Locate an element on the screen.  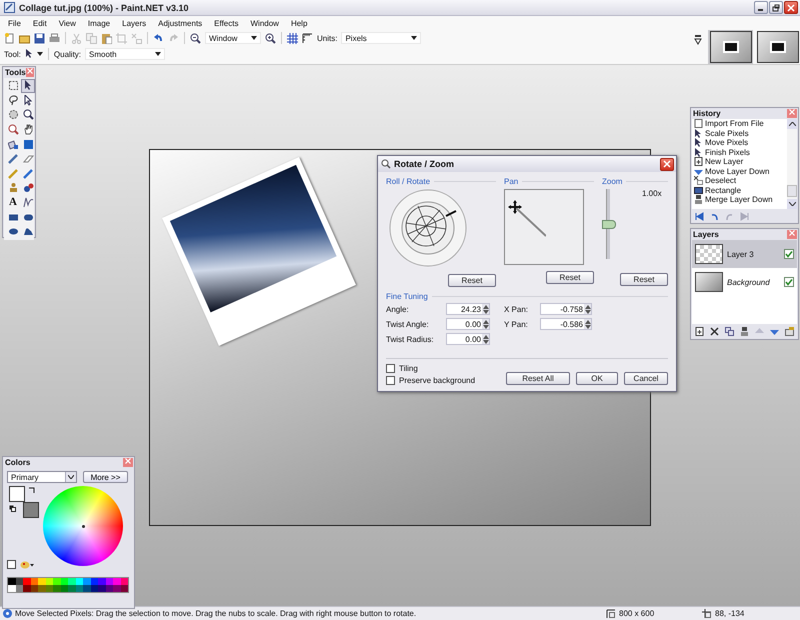
quality-dropdown: Smooth is located at coordinates (125, 54).